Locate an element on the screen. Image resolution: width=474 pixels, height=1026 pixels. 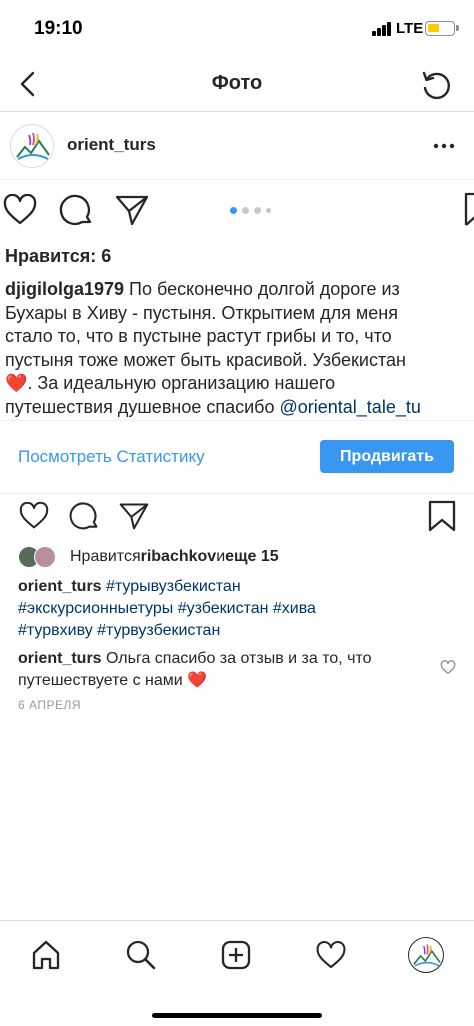
liked-avatars is located at coordinates (40, 557).